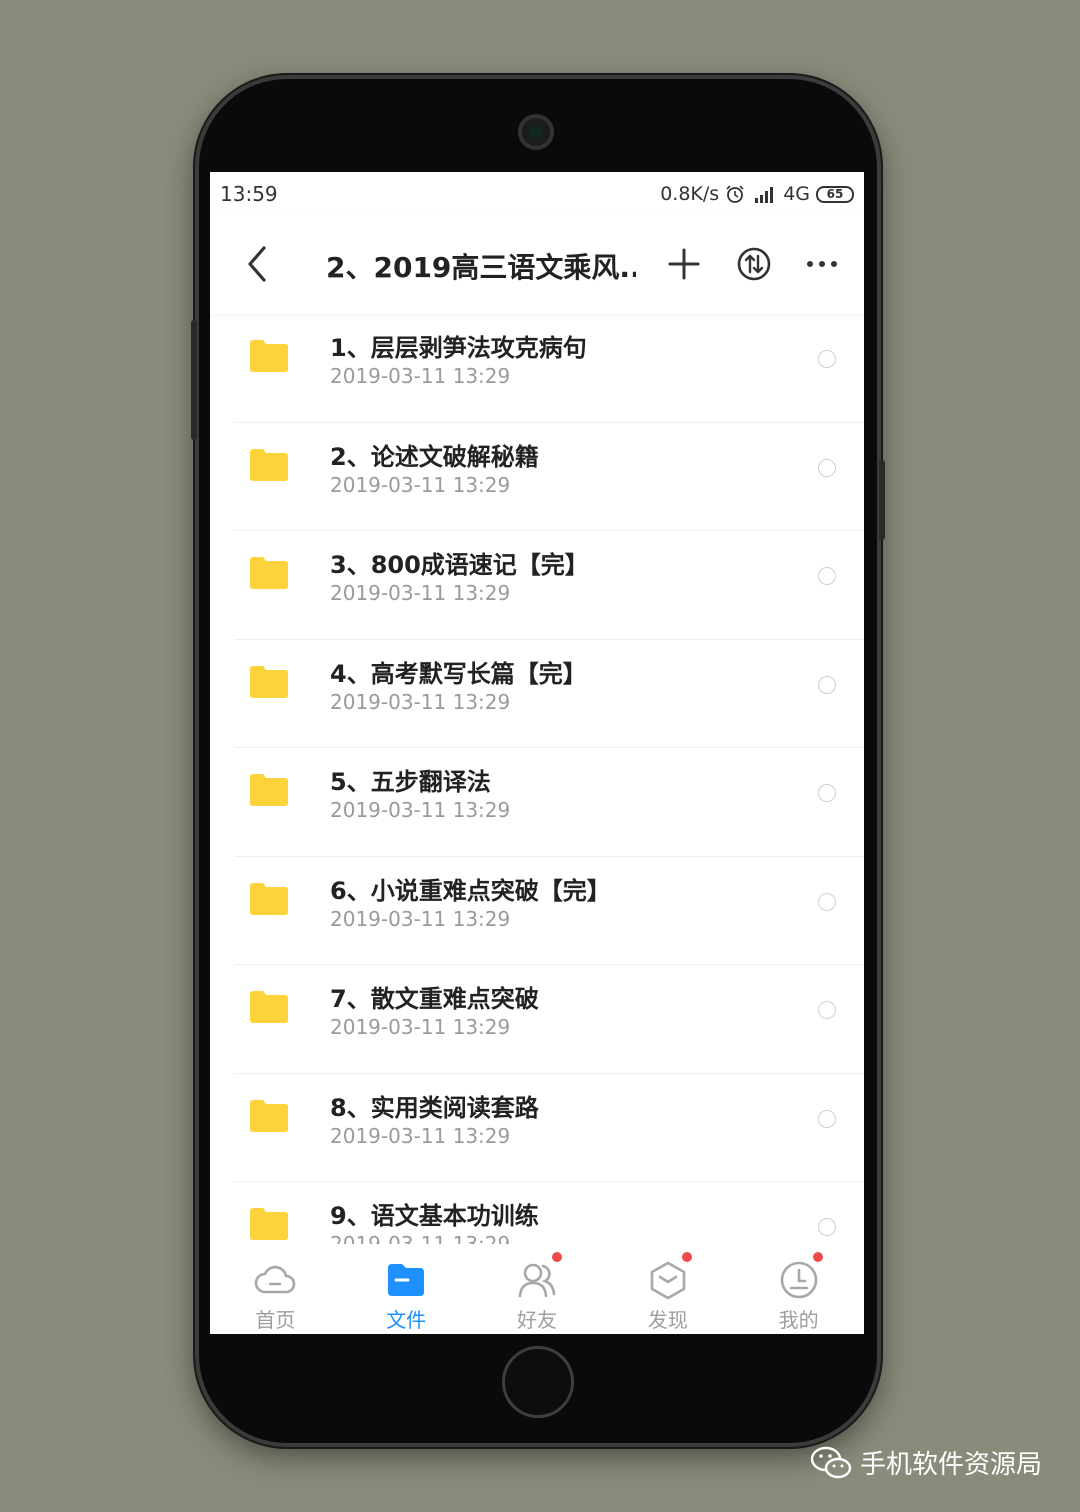 The height and width of the screenshot is (1512, 1080). I want to click on power-button, so click(882, 500).